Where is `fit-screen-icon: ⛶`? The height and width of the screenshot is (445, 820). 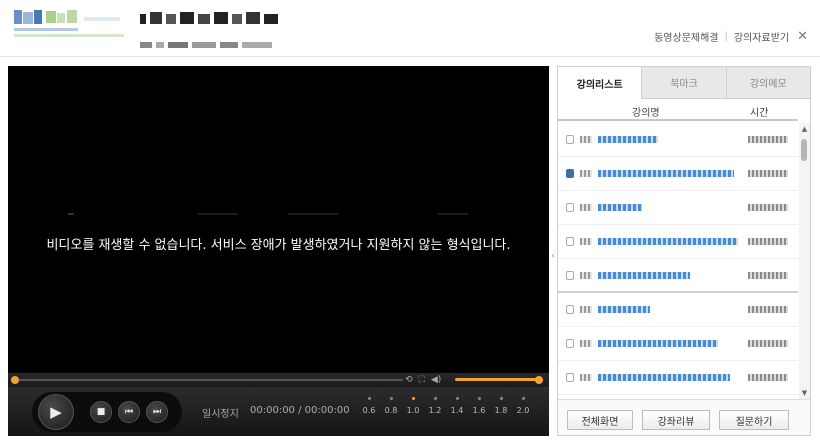 fit-screen-icon: ⛶ is located at coordinates (422, 380).